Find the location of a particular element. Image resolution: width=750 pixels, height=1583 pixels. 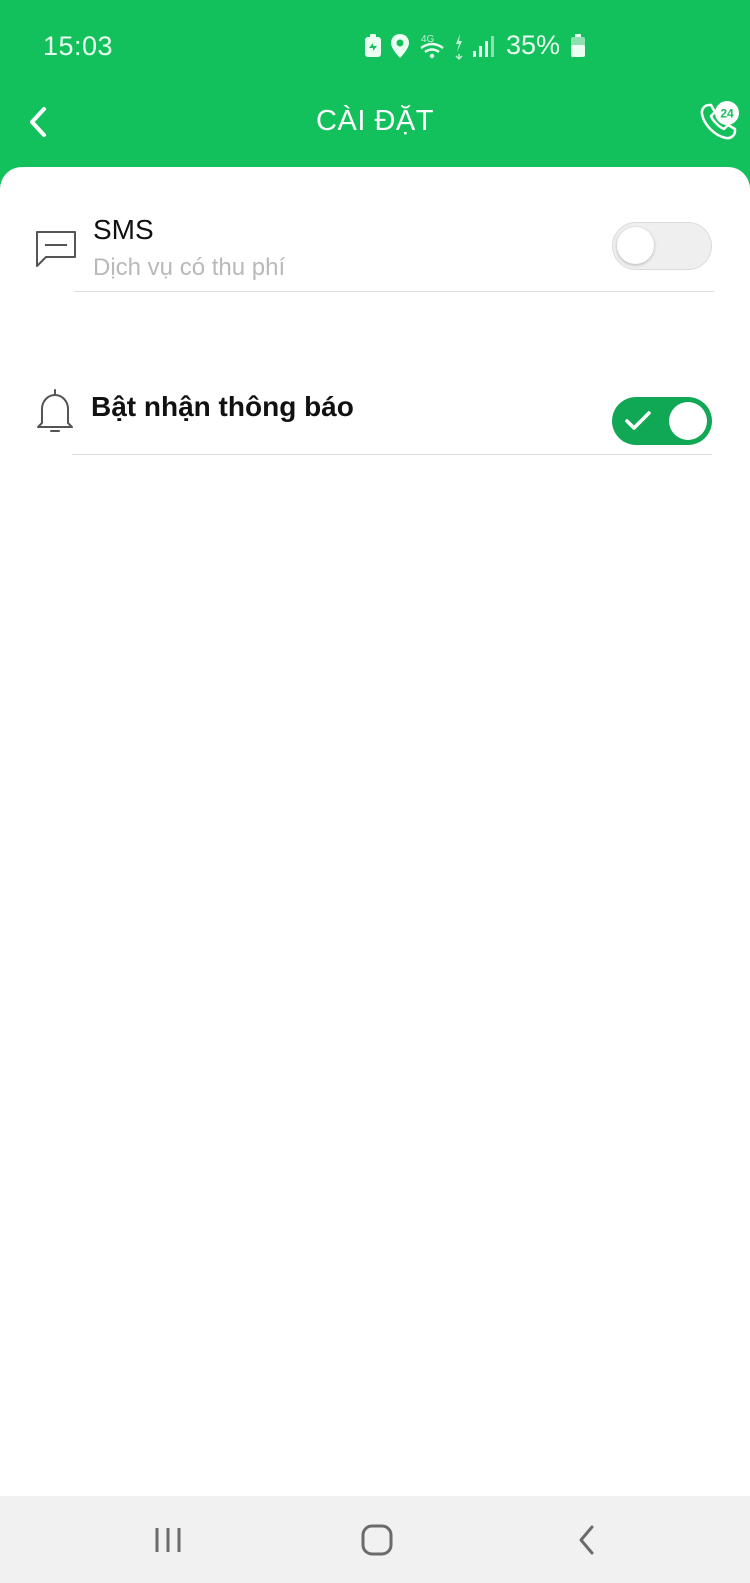

message-icon is located at coordinates (56, 249).